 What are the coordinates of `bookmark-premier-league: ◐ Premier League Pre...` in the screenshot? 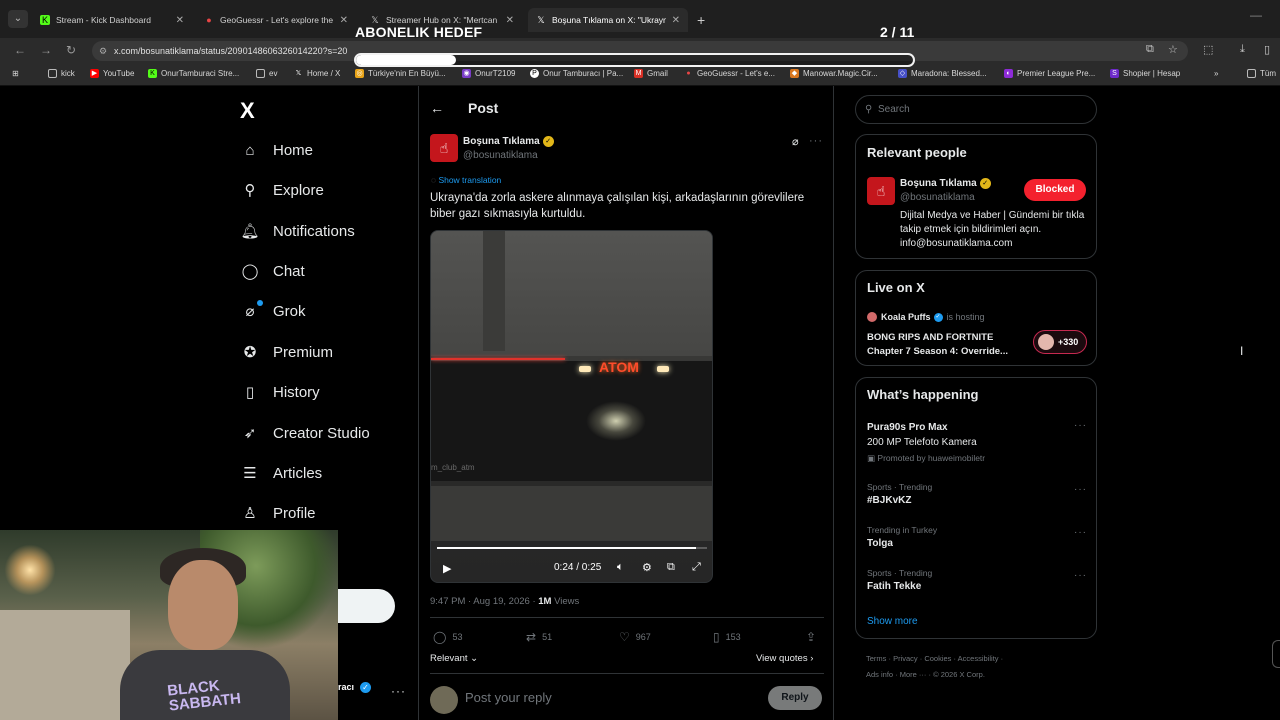 It's located at (1049, 73).